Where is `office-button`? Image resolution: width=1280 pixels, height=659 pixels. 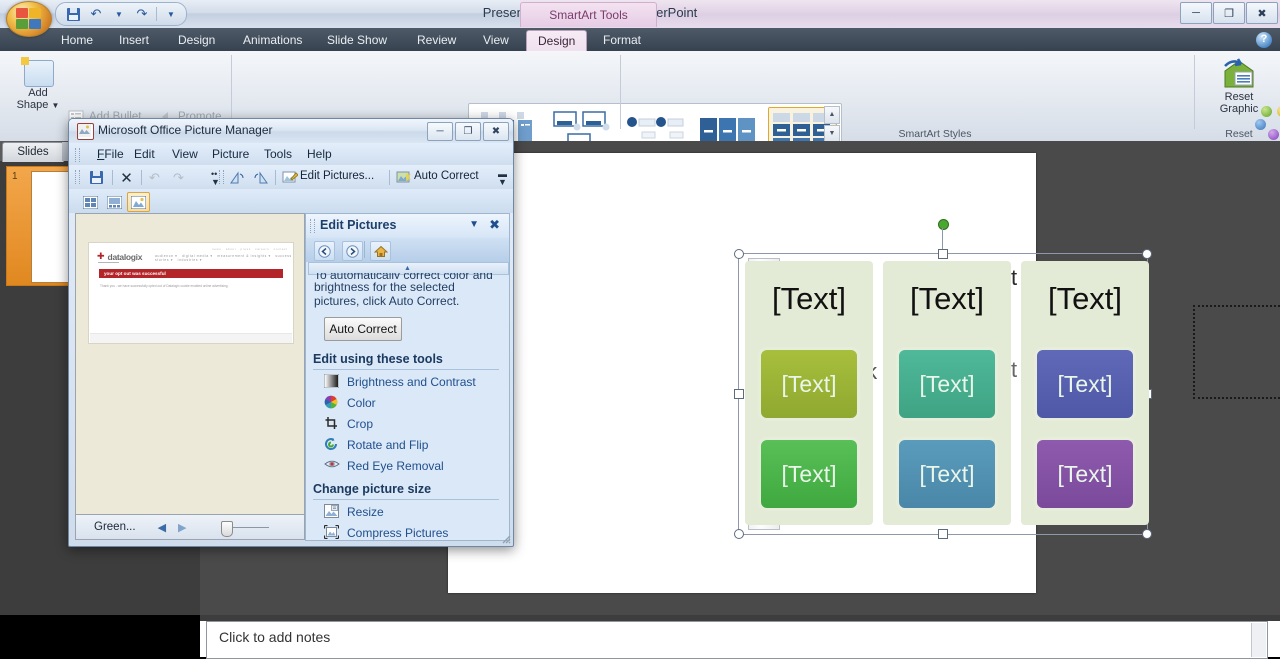 office-button is located at coordinates (29, 19).